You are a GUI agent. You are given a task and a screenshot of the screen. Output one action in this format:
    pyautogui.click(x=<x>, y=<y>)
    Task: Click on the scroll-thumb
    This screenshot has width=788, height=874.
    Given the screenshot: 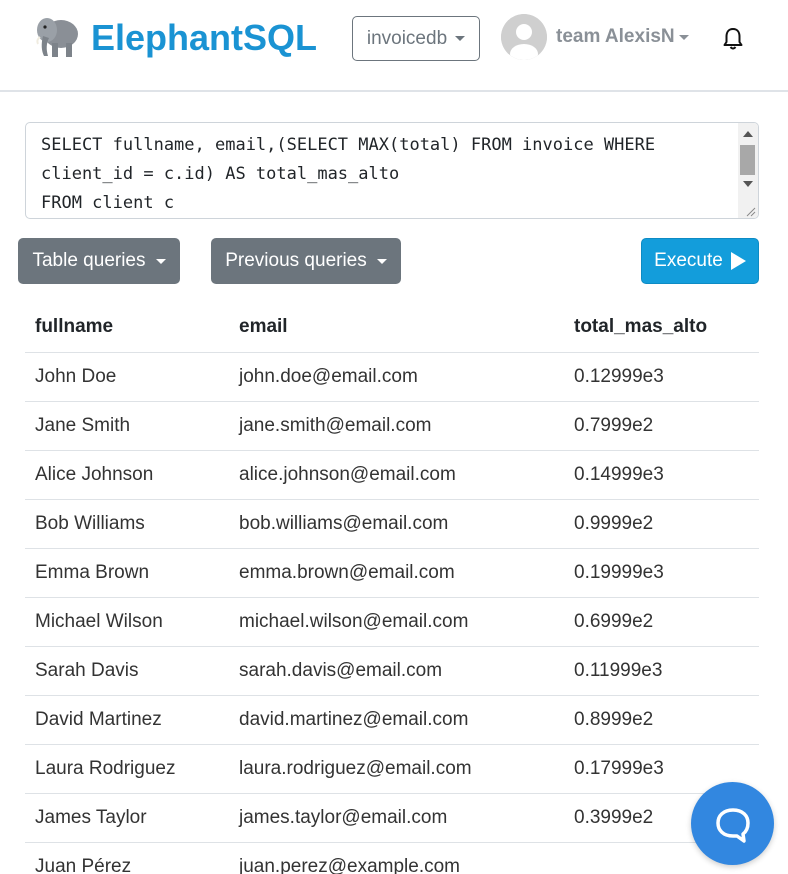 What is the action you would take?
    pyautogui.click(x=747, y=160)
    